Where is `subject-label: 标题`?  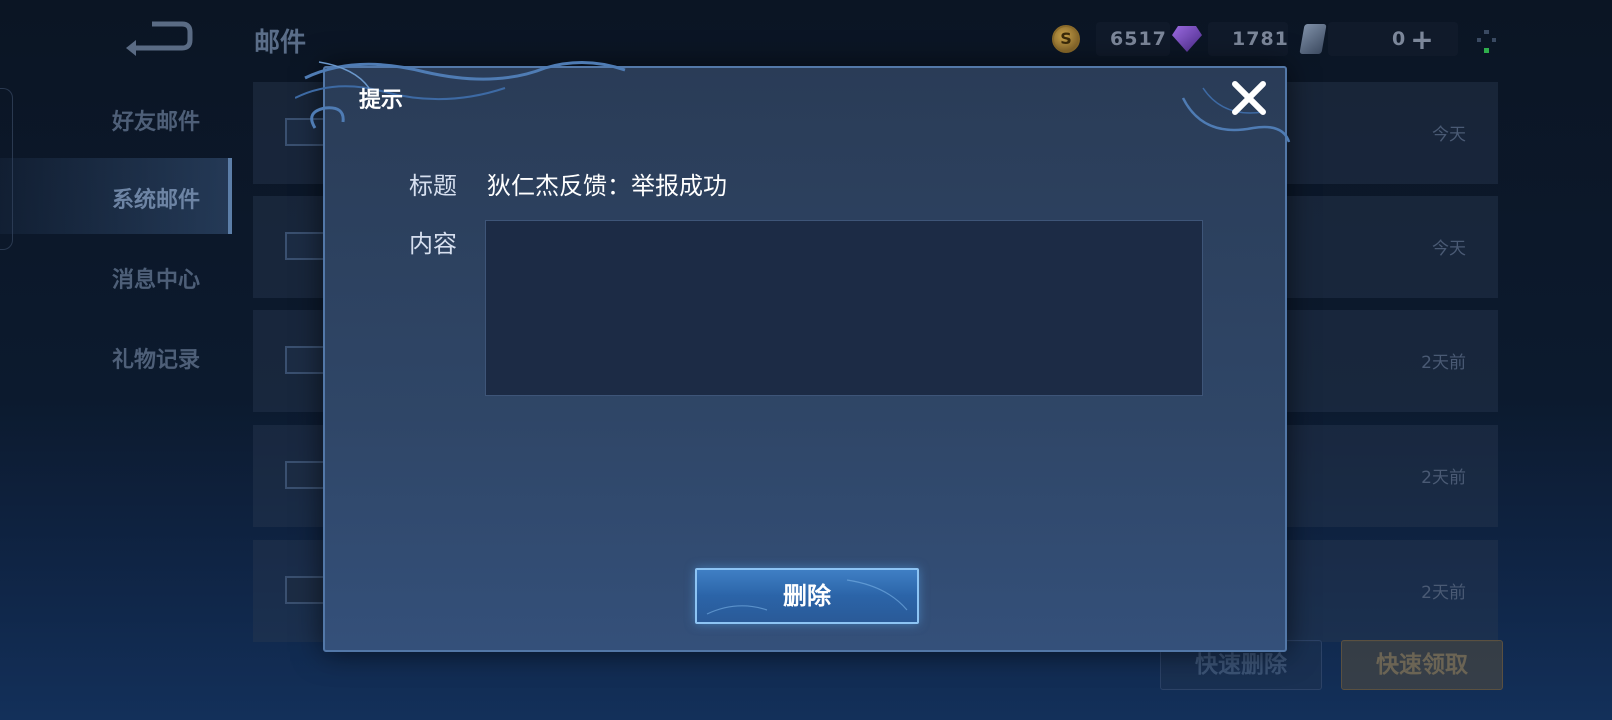
subject-label: 标题 is located at coordinates (433, 186).